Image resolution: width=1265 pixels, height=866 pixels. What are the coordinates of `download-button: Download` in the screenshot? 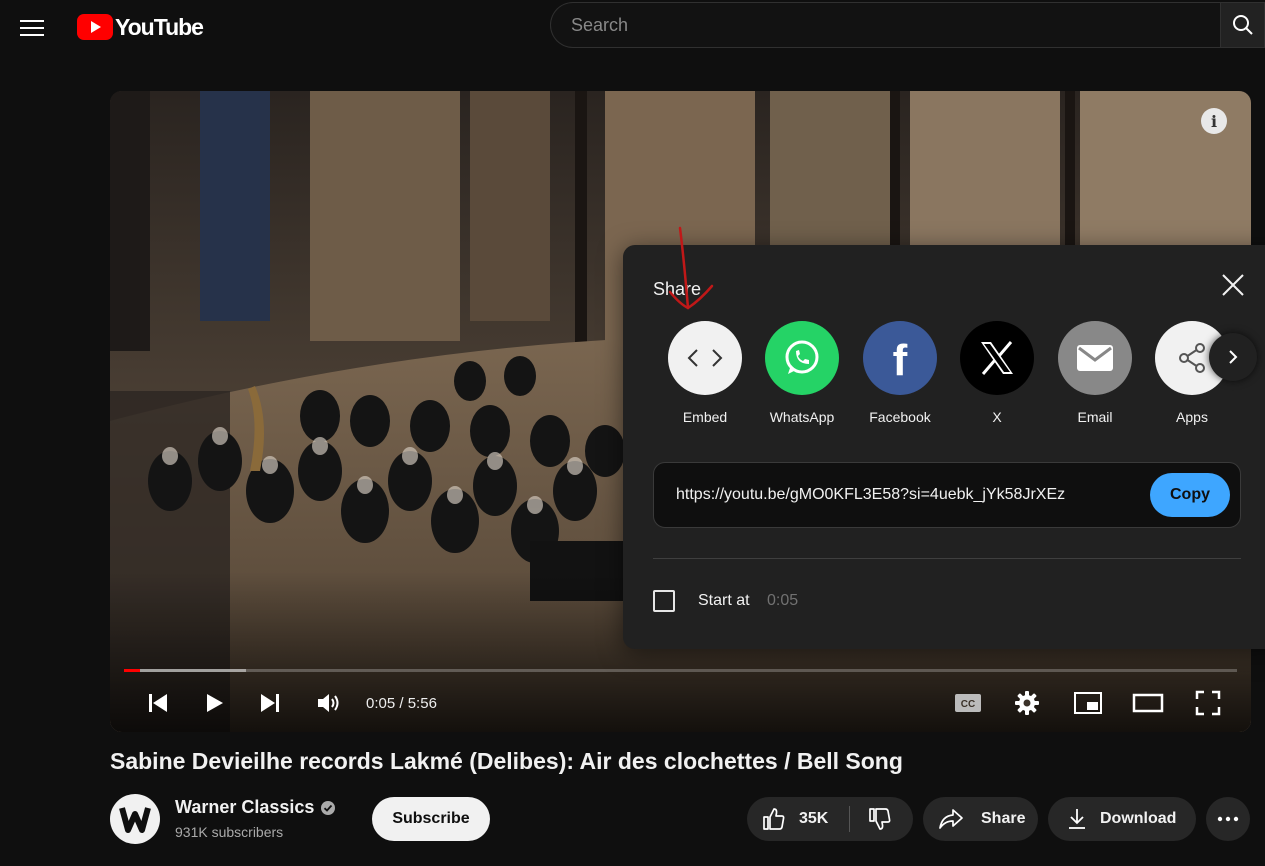 It's located at (1122, 819).